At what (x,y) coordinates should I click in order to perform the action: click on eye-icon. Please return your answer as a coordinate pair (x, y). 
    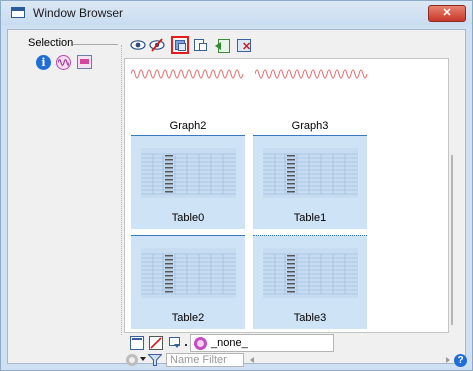
    Looking at the image, I should click on (138, 45).